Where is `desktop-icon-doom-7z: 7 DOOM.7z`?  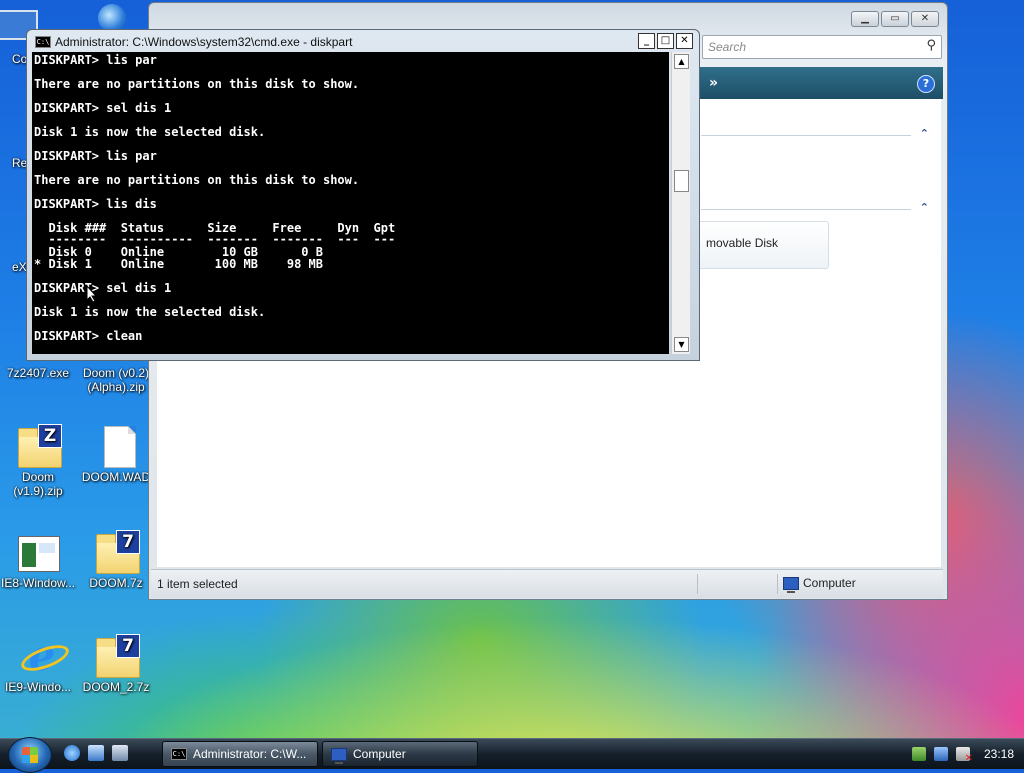
desktop-icon-doom-7z: 7 DOOM.7z is located at coordinates (116, 560).